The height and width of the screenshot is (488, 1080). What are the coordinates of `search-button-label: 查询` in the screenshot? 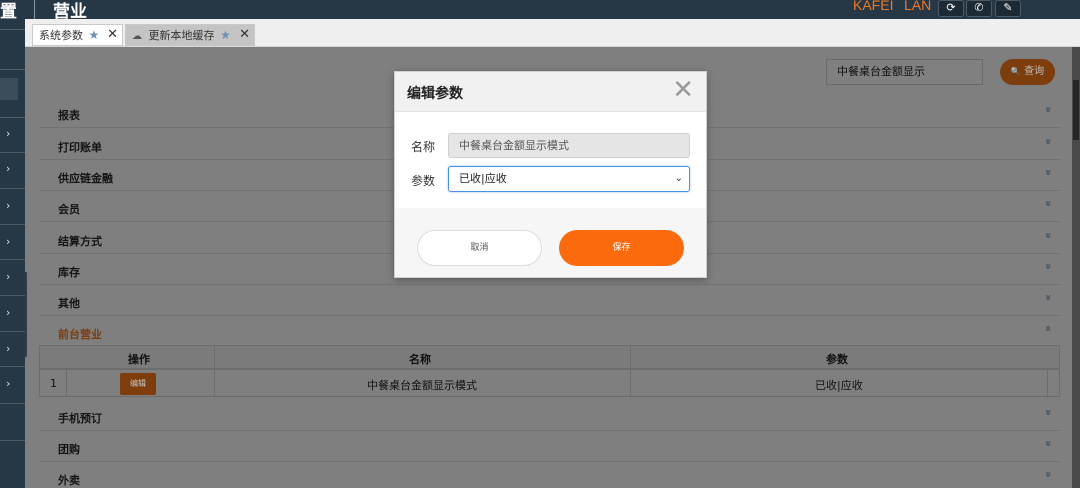 It's located at (1034, 71).